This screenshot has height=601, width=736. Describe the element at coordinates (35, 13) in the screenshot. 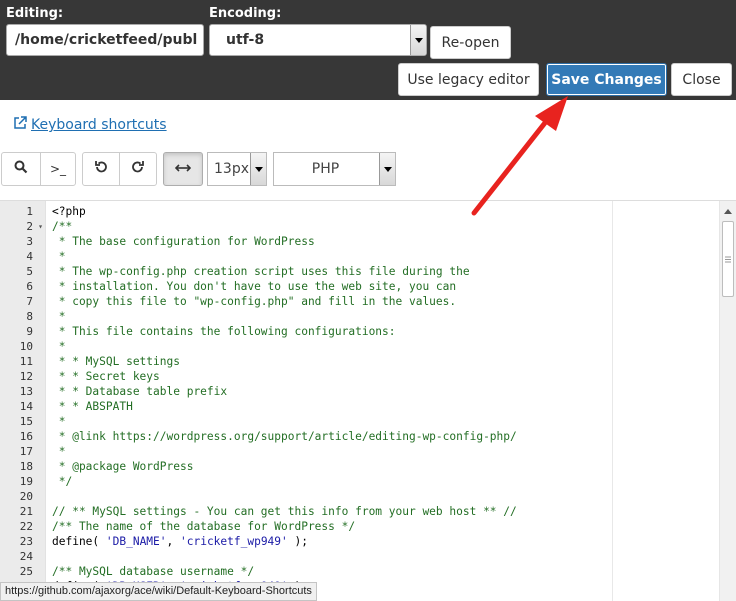

I see `editing-label: Editing:` at that location.